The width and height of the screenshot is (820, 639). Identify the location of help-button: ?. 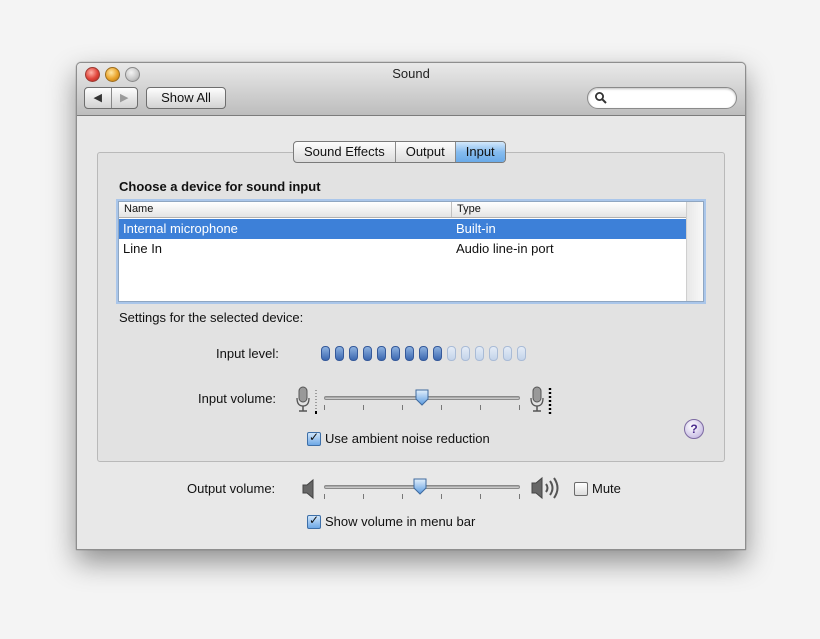
(694, 429).